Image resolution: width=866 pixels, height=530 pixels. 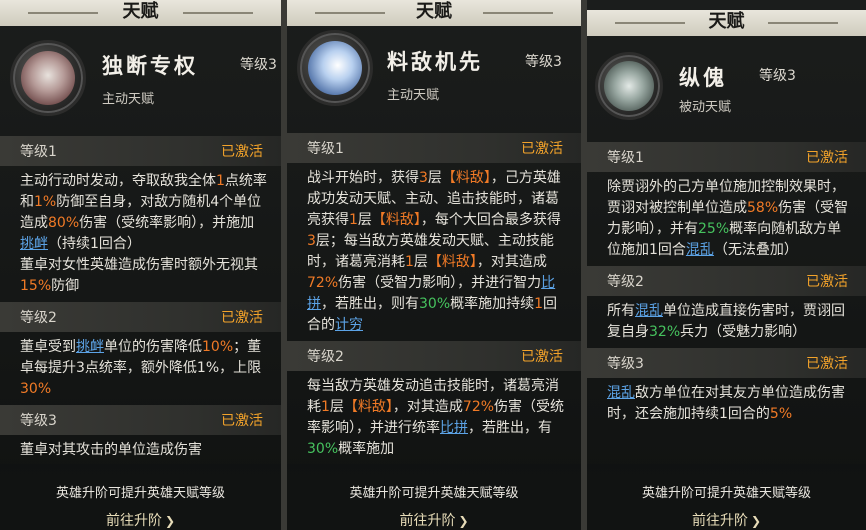 I want to click on description-text: 兵力（受魅力影响）, so click(x=743, y=332).